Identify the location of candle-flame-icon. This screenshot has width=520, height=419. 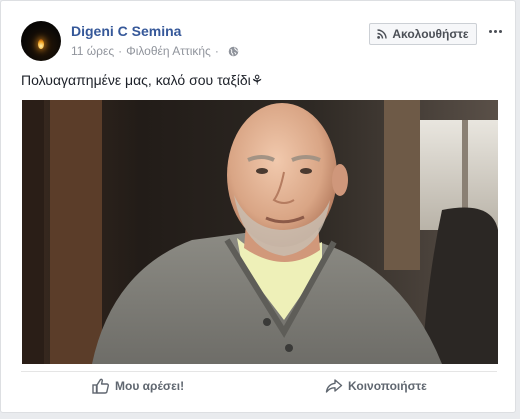
(41, 44).